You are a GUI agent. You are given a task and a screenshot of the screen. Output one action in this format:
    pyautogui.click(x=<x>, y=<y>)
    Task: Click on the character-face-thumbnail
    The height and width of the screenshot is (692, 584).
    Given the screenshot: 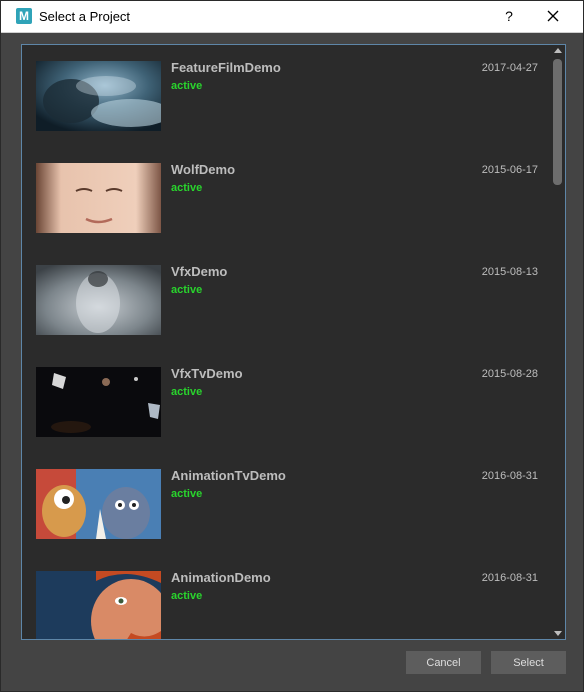 What is the action you would take?
    pyautogui.click(x=98, y=605)
    